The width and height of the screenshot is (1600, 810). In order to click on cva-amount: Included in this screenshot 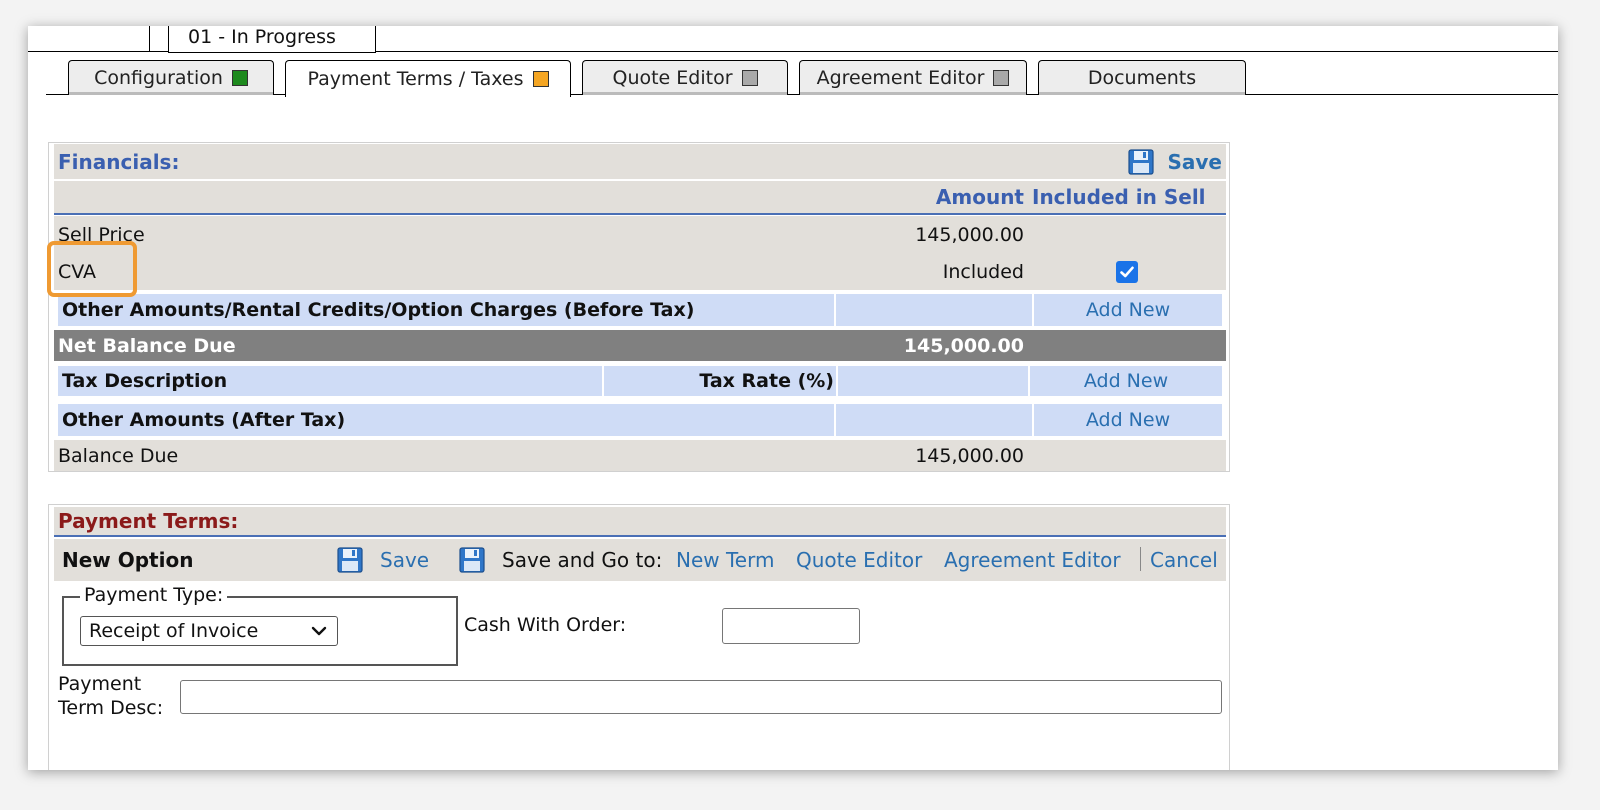, I will do `click(983, 271)`.